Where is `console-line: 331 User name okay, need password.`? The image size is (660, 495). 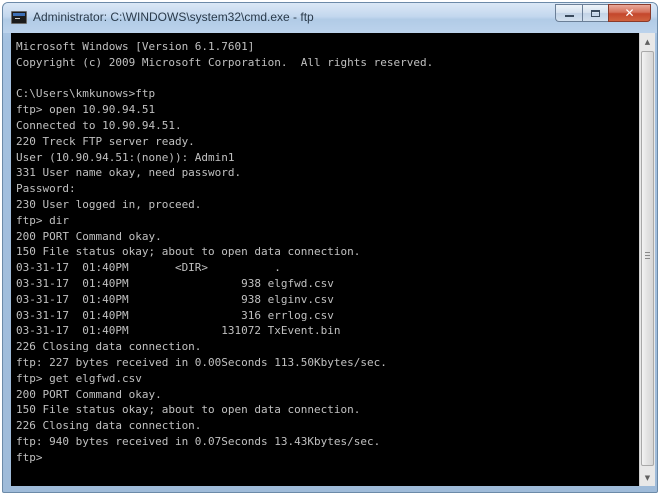 console-line: 331 User name okay, need password. is located at coordinates (129, 173).